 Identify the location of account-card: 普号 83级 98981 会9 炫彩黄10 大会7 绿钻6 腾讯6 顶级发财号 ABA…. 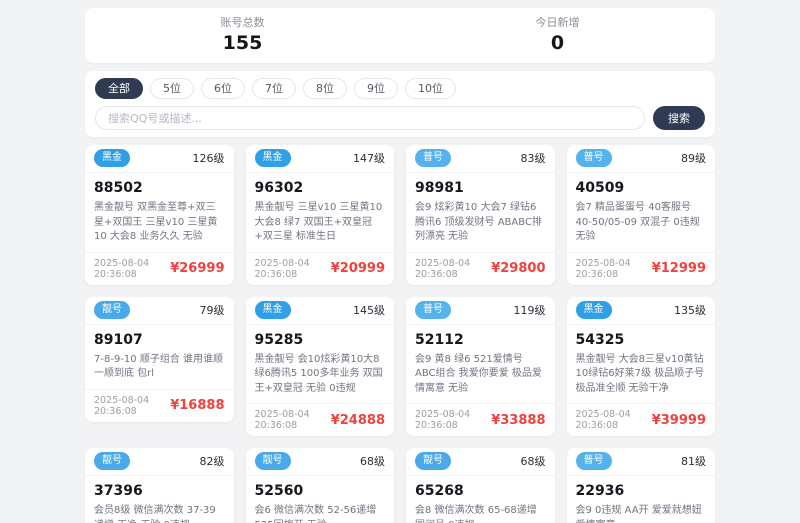
(480, 215).